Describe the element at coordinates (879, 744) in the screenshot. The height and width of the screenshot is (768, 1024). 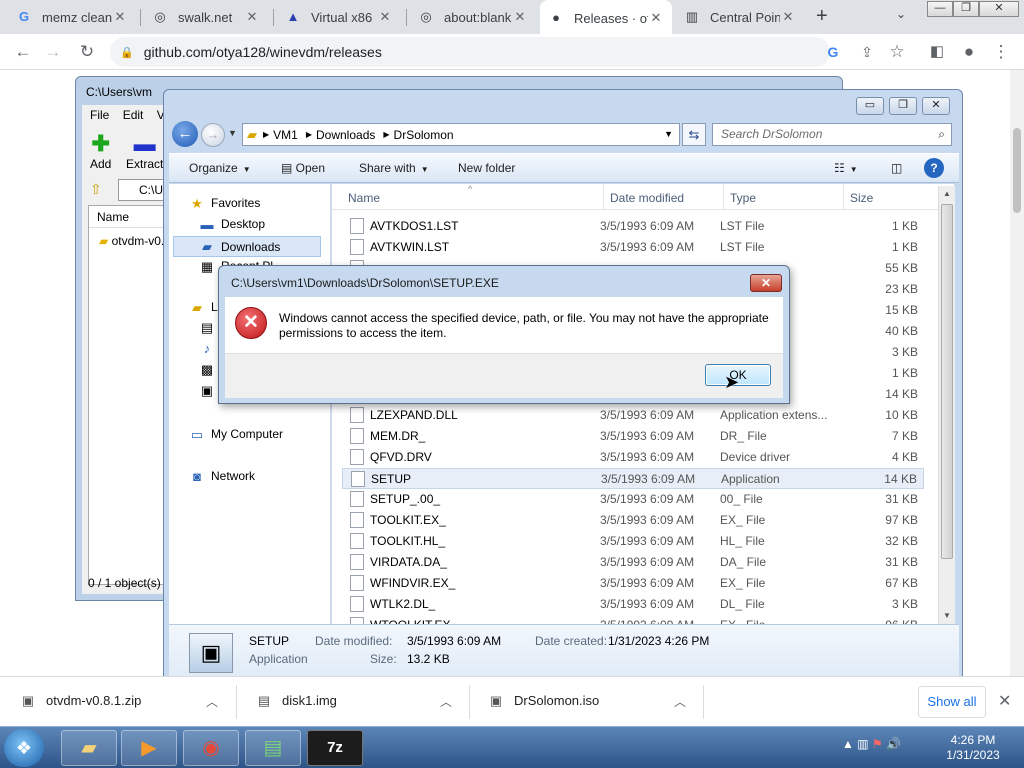
I see `action-center-flag-icon: ⚑` at that location.